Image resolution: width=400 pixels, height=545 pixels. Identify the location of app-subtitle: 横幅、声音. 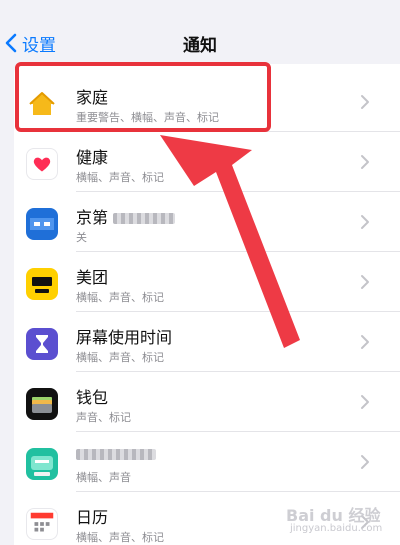
(103, 477).